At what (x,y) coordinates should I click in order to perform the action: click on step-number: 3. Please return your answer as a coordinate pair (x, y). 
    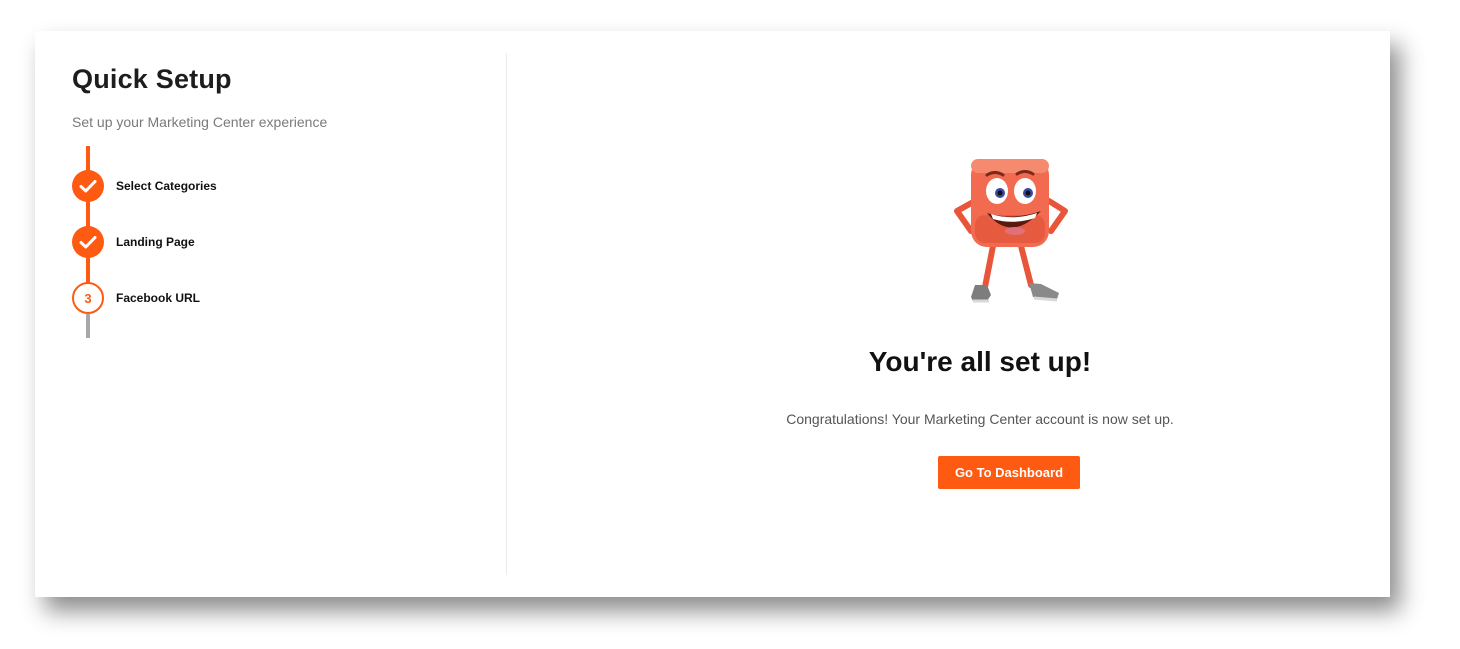
    Looking at the image, I should click on (88, 298).